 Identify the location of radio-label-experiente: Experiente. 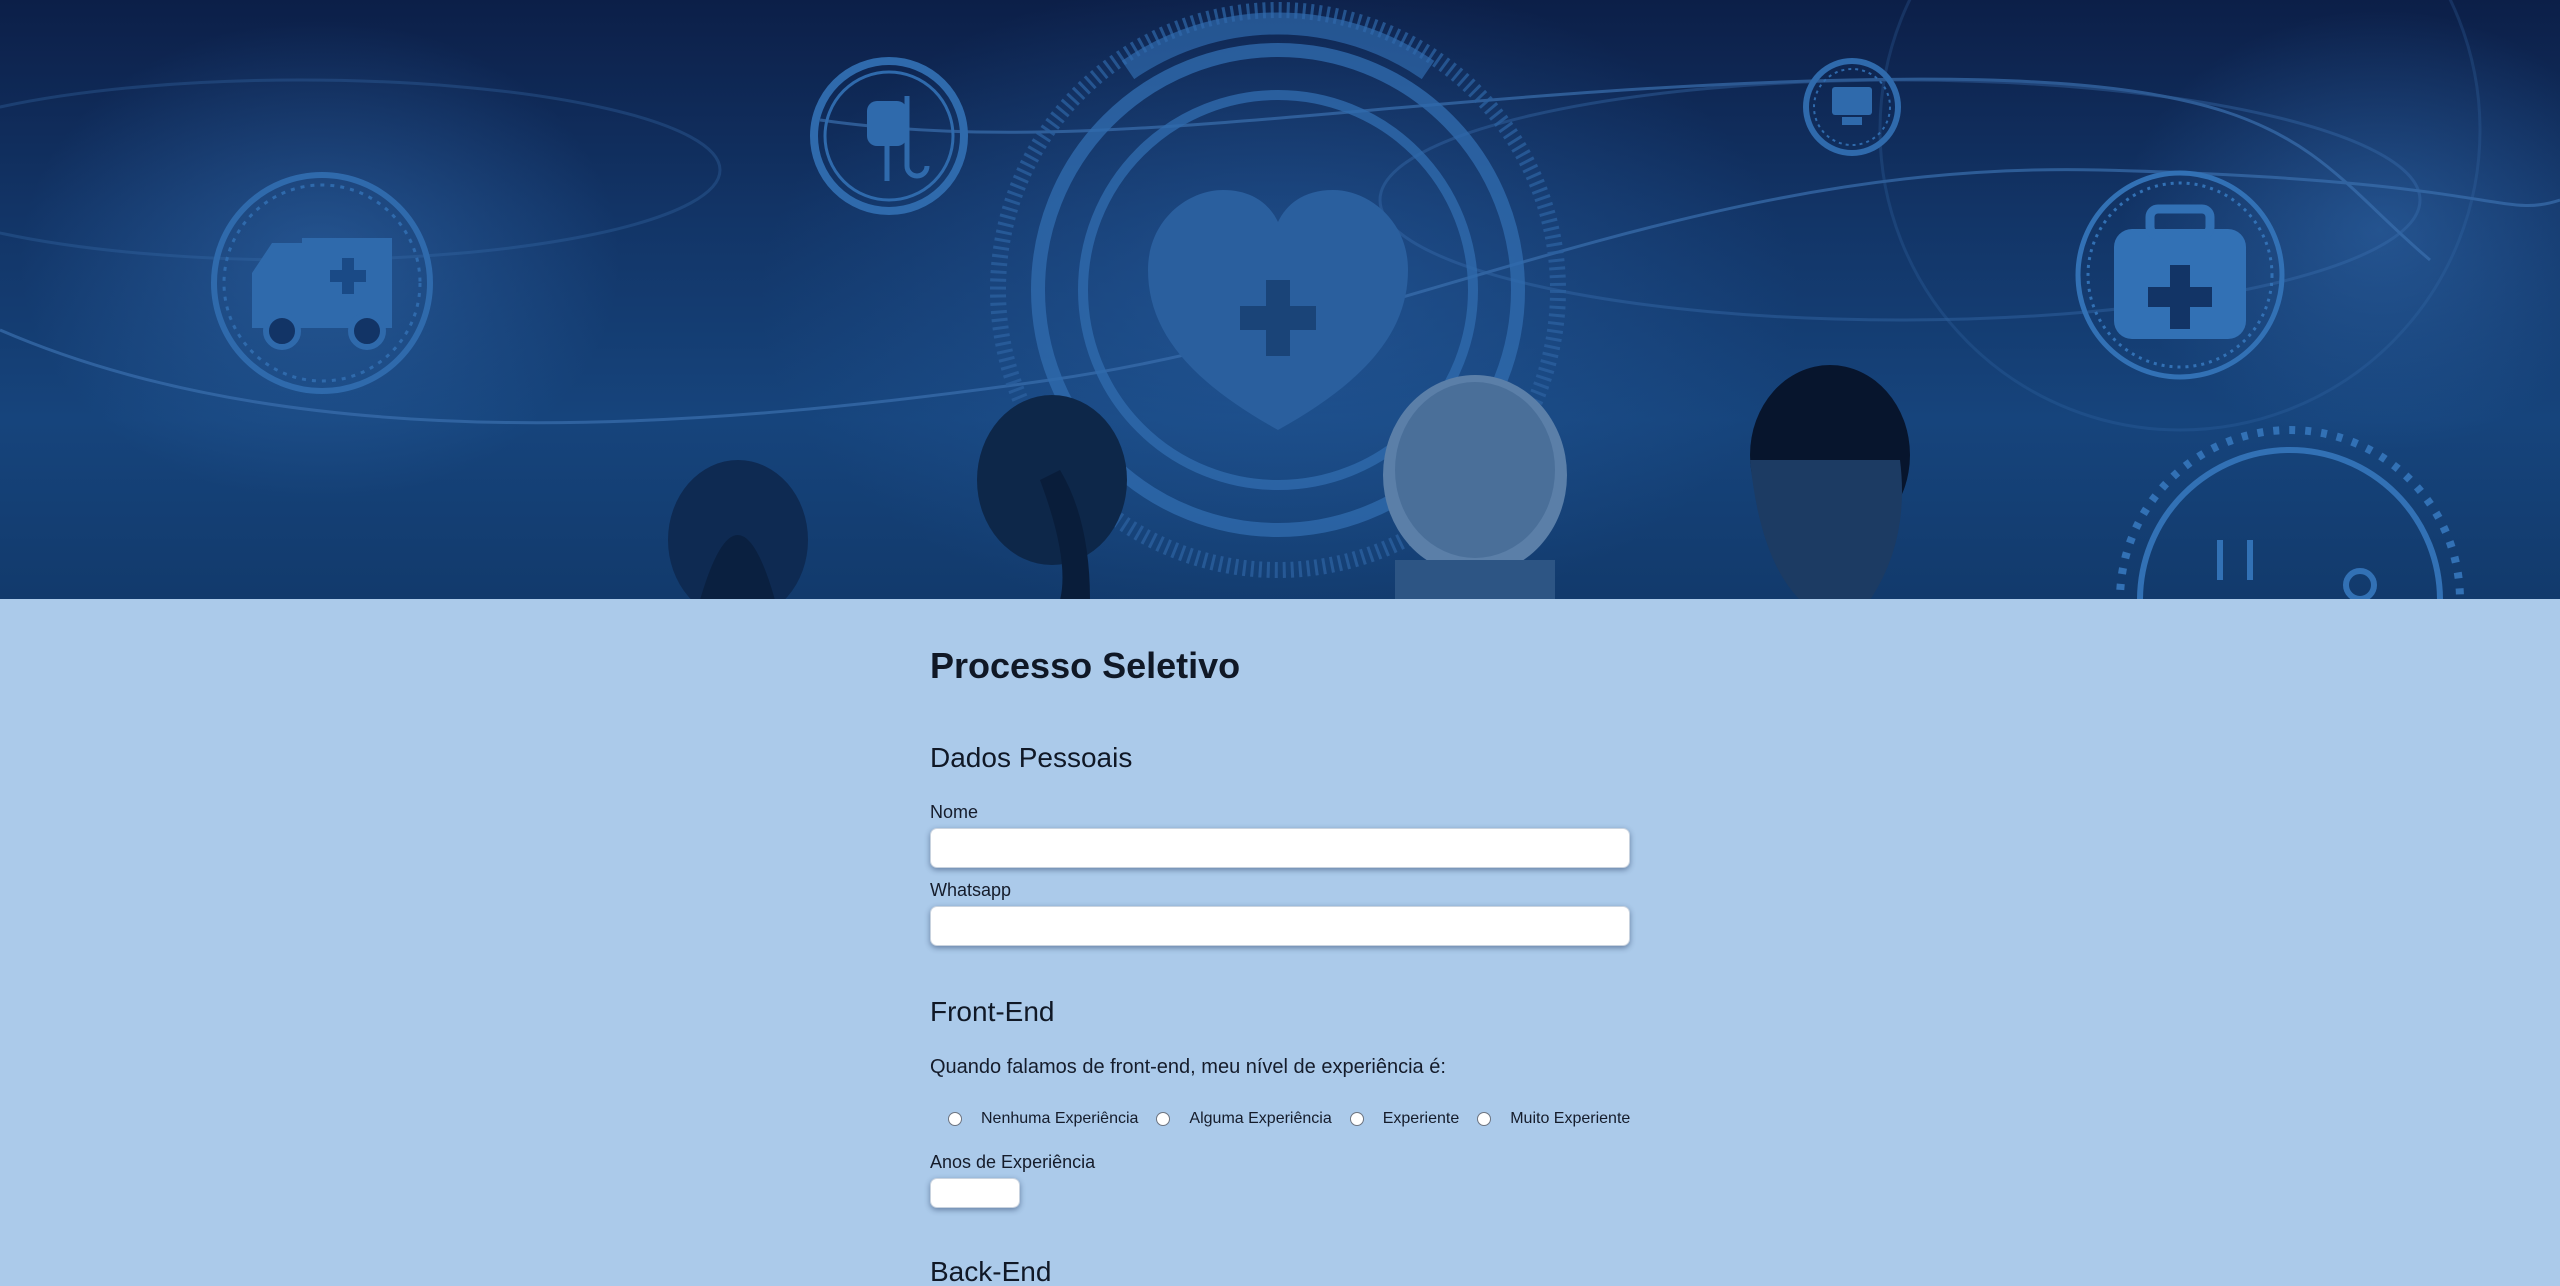
(1421, 1118).